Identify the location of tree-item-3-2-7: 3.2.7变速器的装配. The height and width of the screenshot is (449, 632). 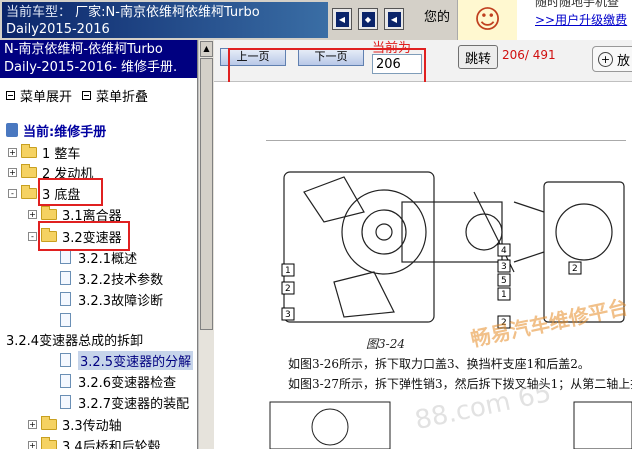
(124, 402).